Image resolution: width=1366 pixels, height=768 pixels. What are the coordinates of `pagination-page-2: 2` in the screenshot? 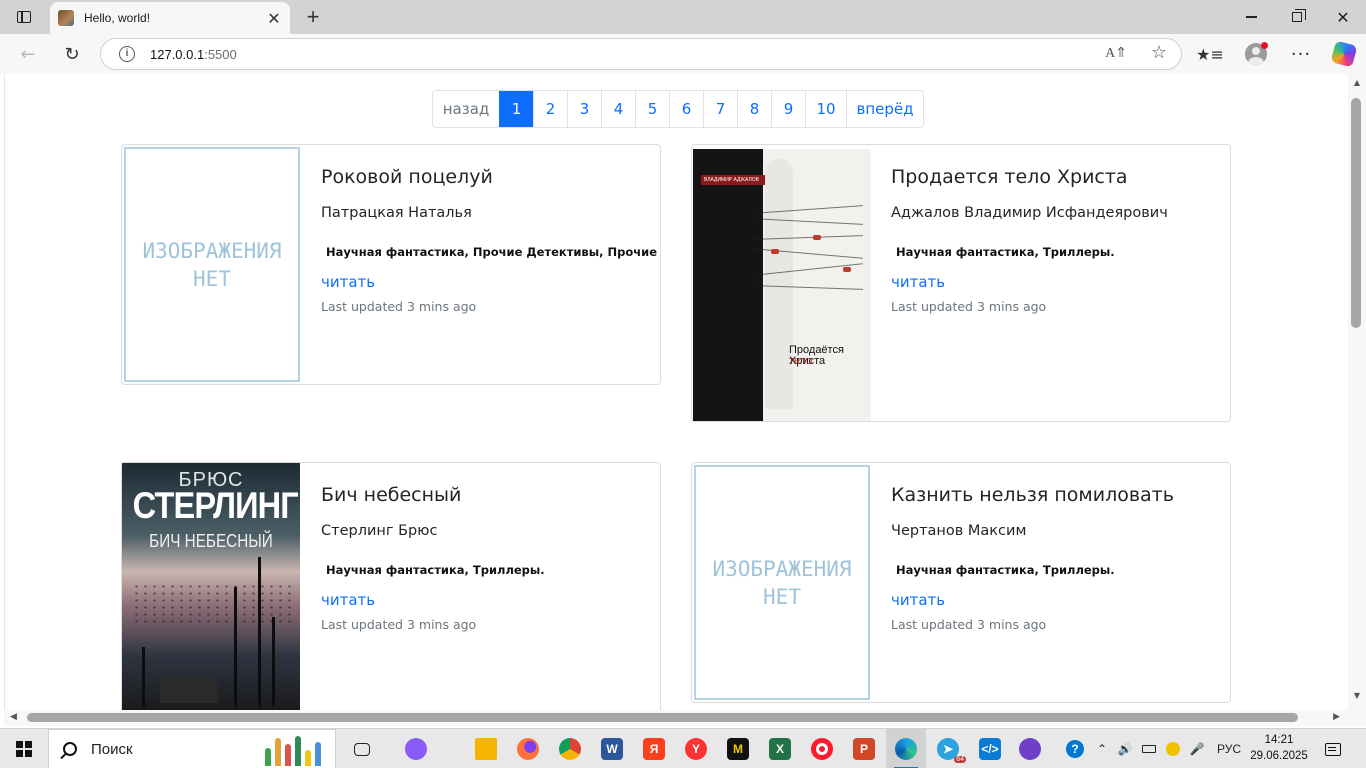 It's located at (550, 109).